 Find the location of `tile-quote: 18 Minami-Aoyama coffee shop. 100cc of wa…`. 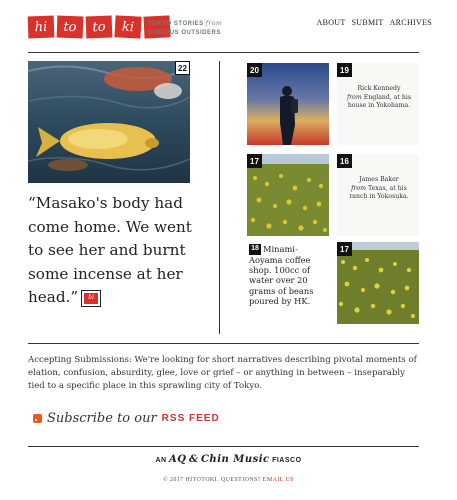

tile-quote: 18 Minami-Aoyama coffee shop. 100cc of wa… is located at coordinates (288, 275).